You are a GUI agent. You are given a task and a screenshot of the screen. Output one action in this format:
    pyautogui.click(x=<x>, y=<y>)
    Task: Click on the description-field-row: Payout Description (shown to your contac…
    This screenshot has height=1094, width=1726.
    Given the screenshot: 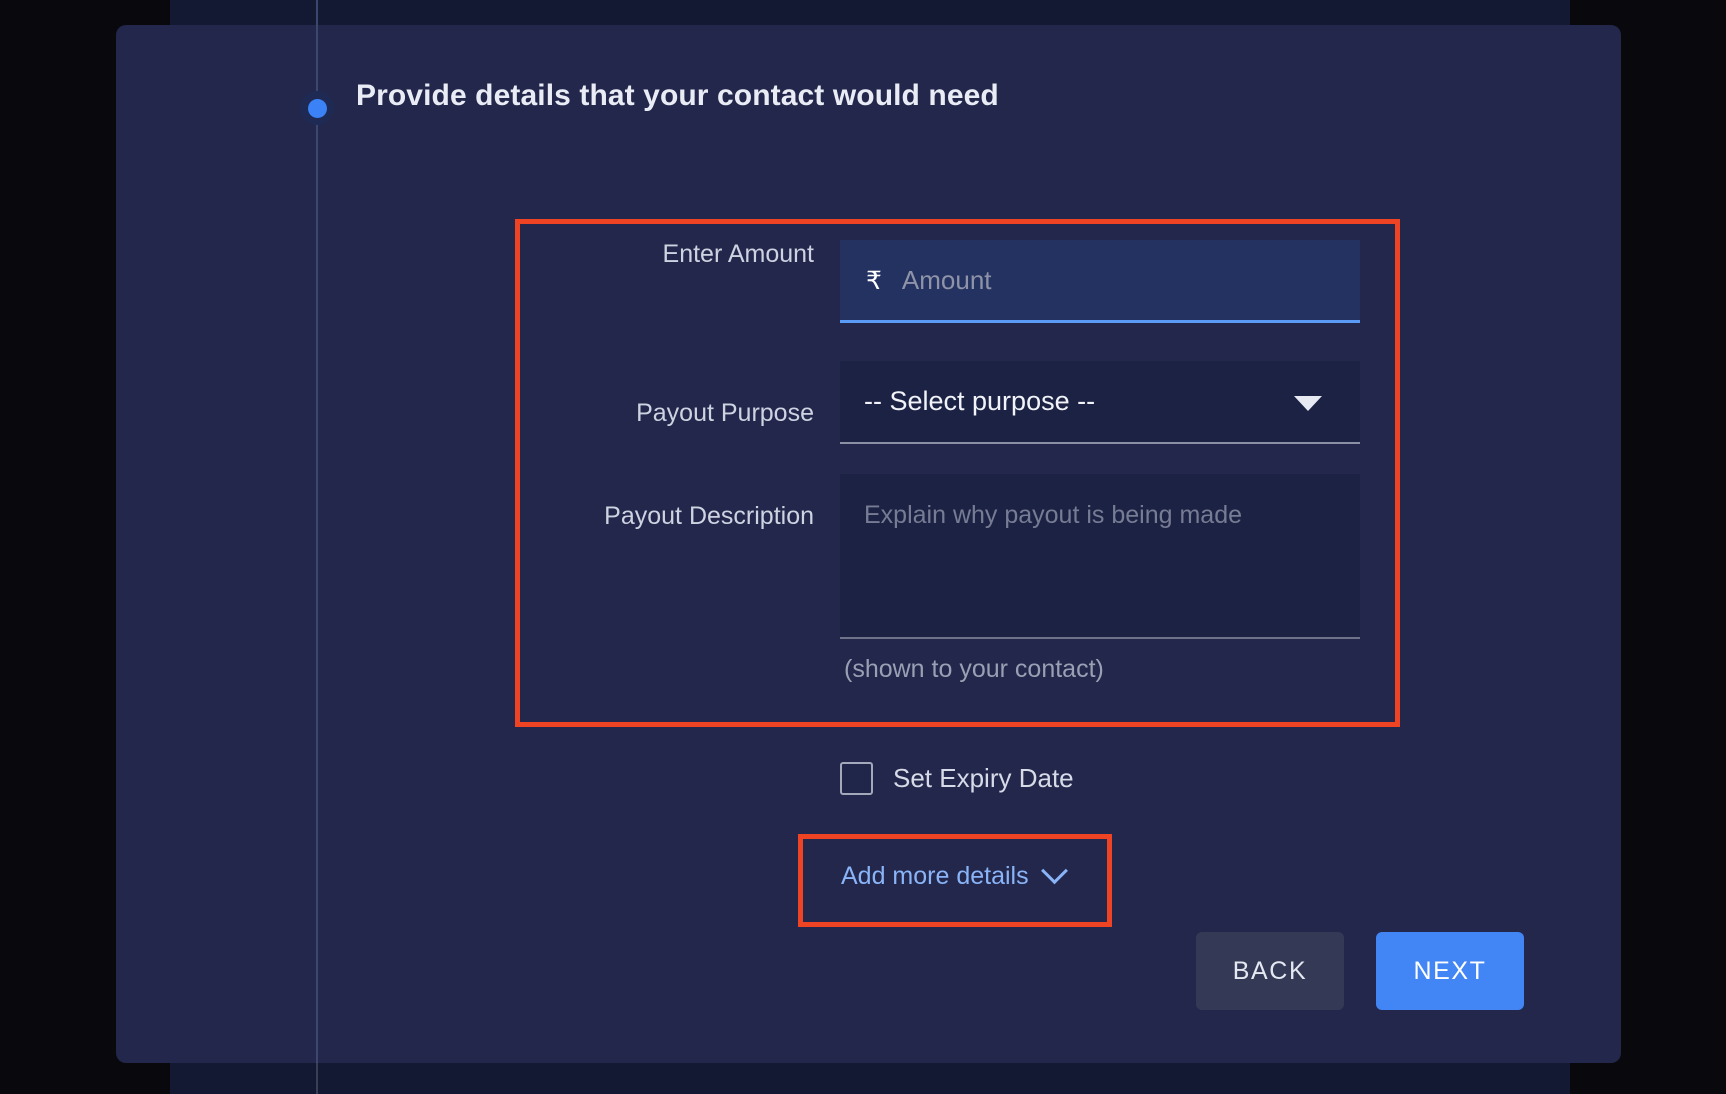 What is the action you would take?
    pyautogui.click(x=940, y=564)
    